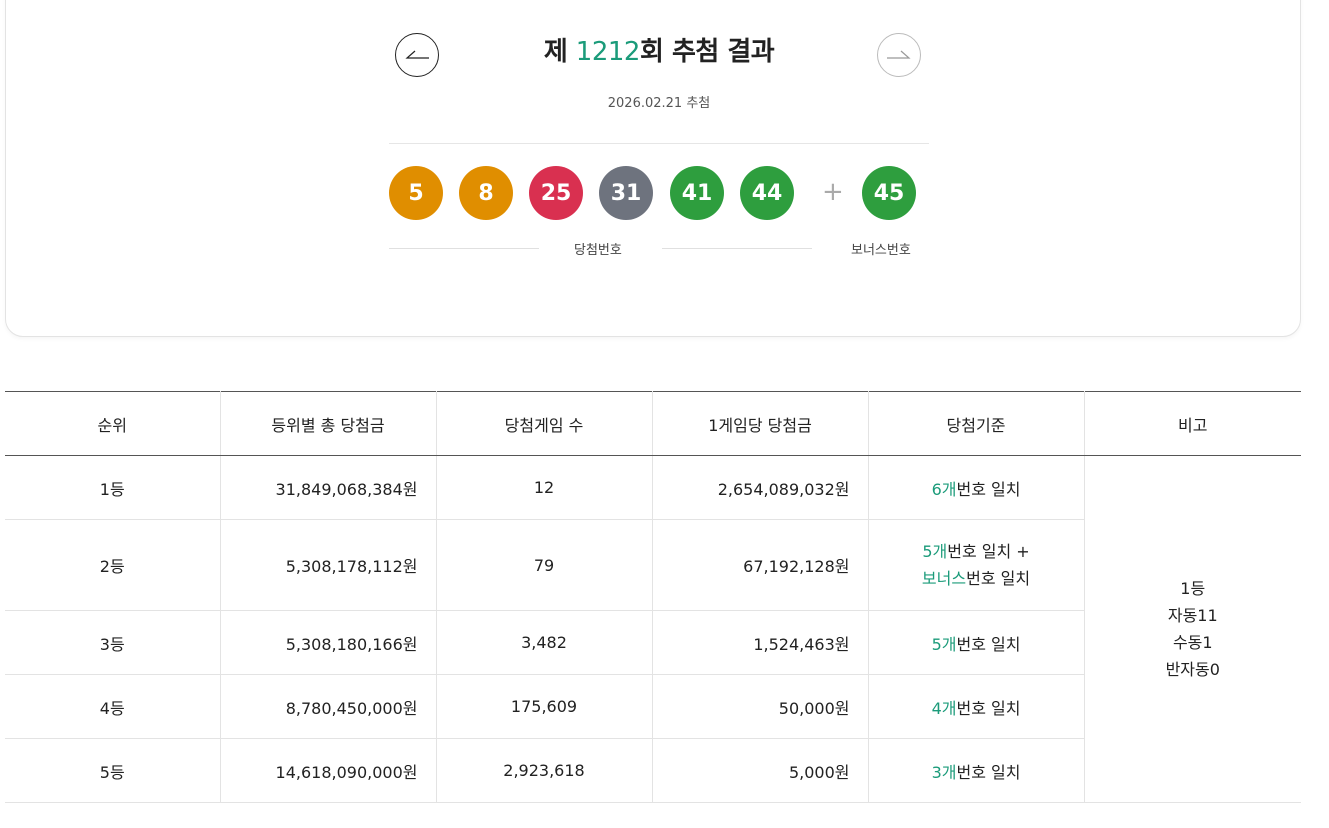 This screenshot has height=828, width=1329. I want to click on criteria-line: 5개번호 일치 +, so click(976, 551).